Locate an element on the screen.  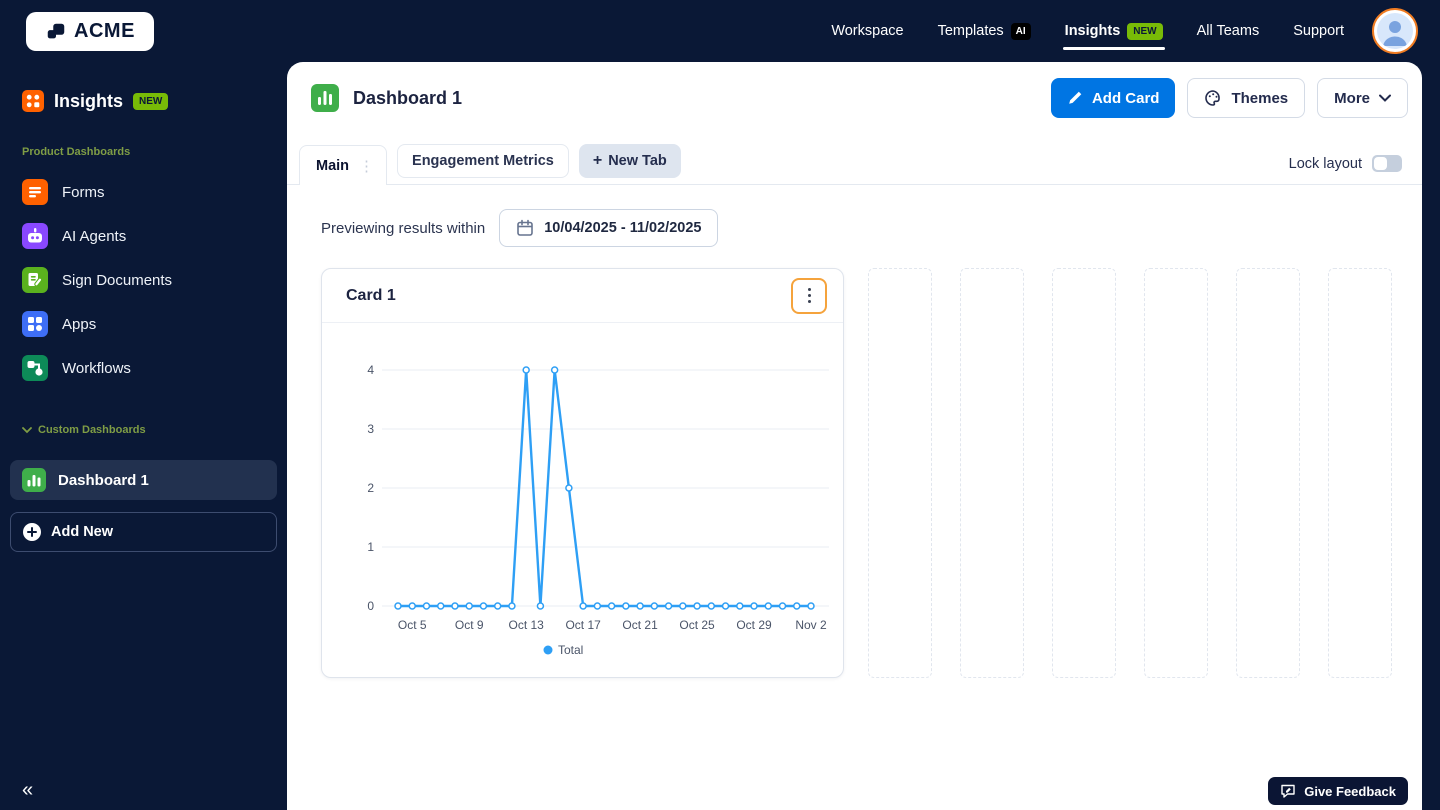
add-new-button: Add New is located at coordinates (143, 532).